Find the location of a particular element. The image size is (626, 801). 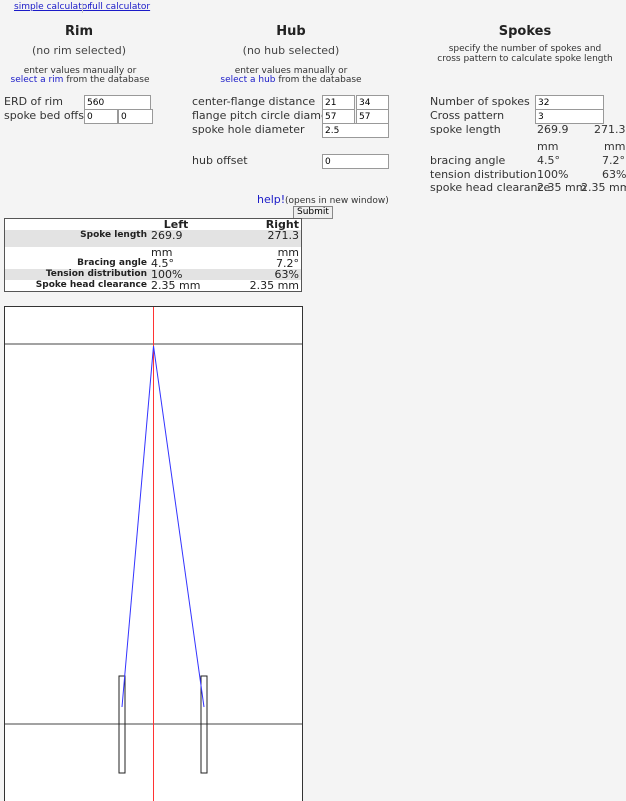

flange-pcd-right-input is located at coordinates (372, 116).